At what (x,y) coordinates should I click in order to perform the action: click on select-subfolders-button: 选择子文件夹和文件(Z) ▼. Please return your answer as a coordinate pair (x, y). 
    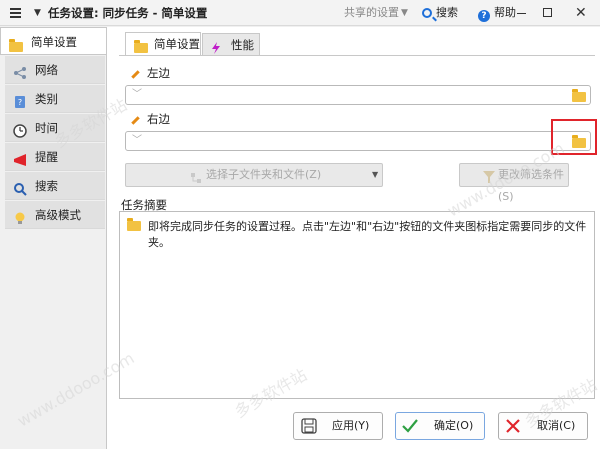
    Looking at the image, I should click on (254, 175).